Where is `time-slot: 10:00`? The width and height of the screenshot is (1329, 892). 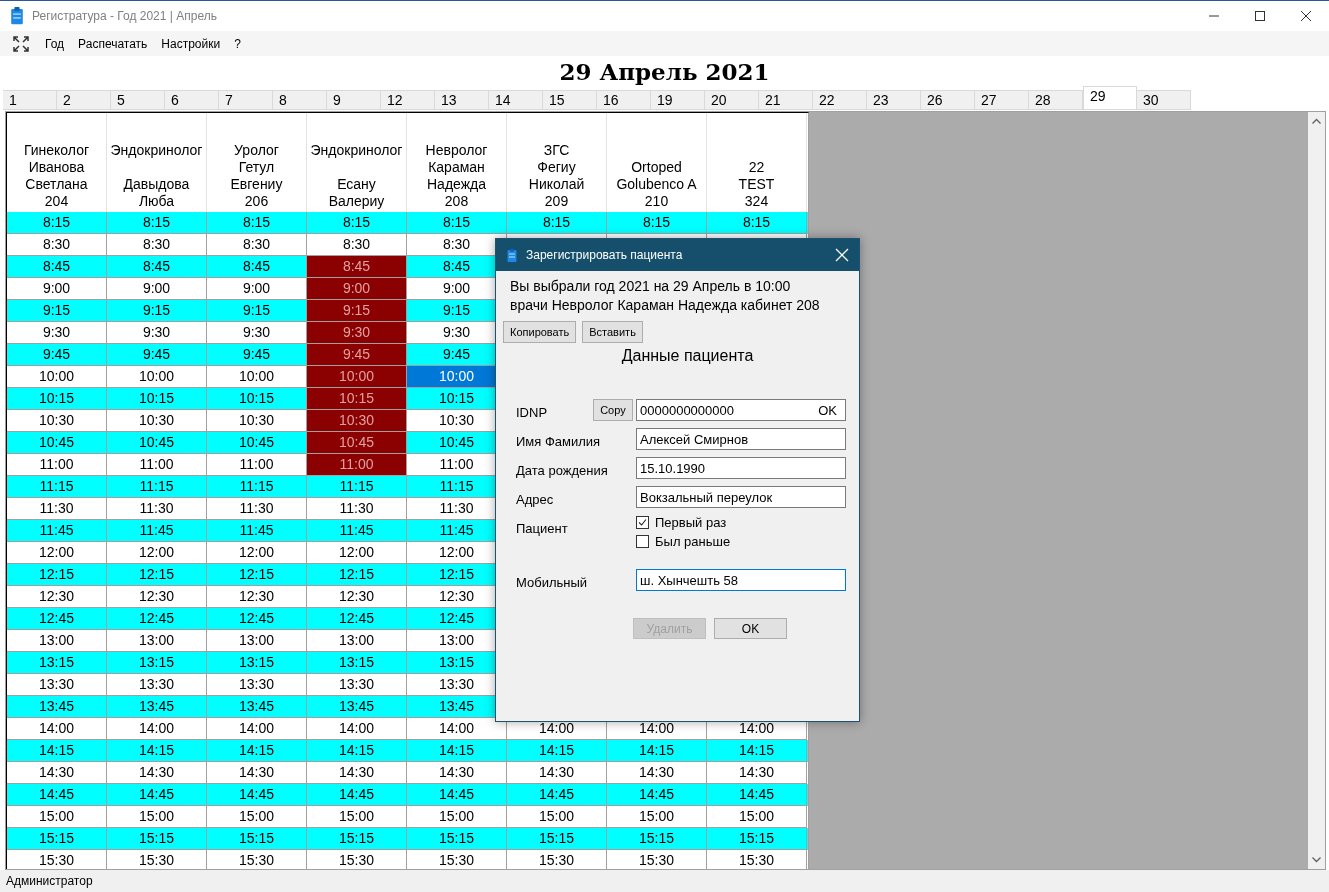 time-slot: 10:00 is located at coordinates (357, 377).